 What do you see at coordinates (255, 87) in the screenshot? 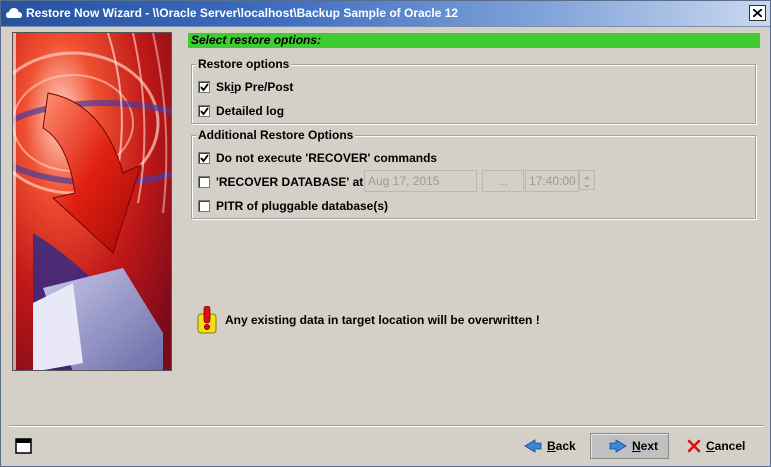
I see `skip-pre-post-label: Skip Pre/Post` at bounding box center [255, 87].